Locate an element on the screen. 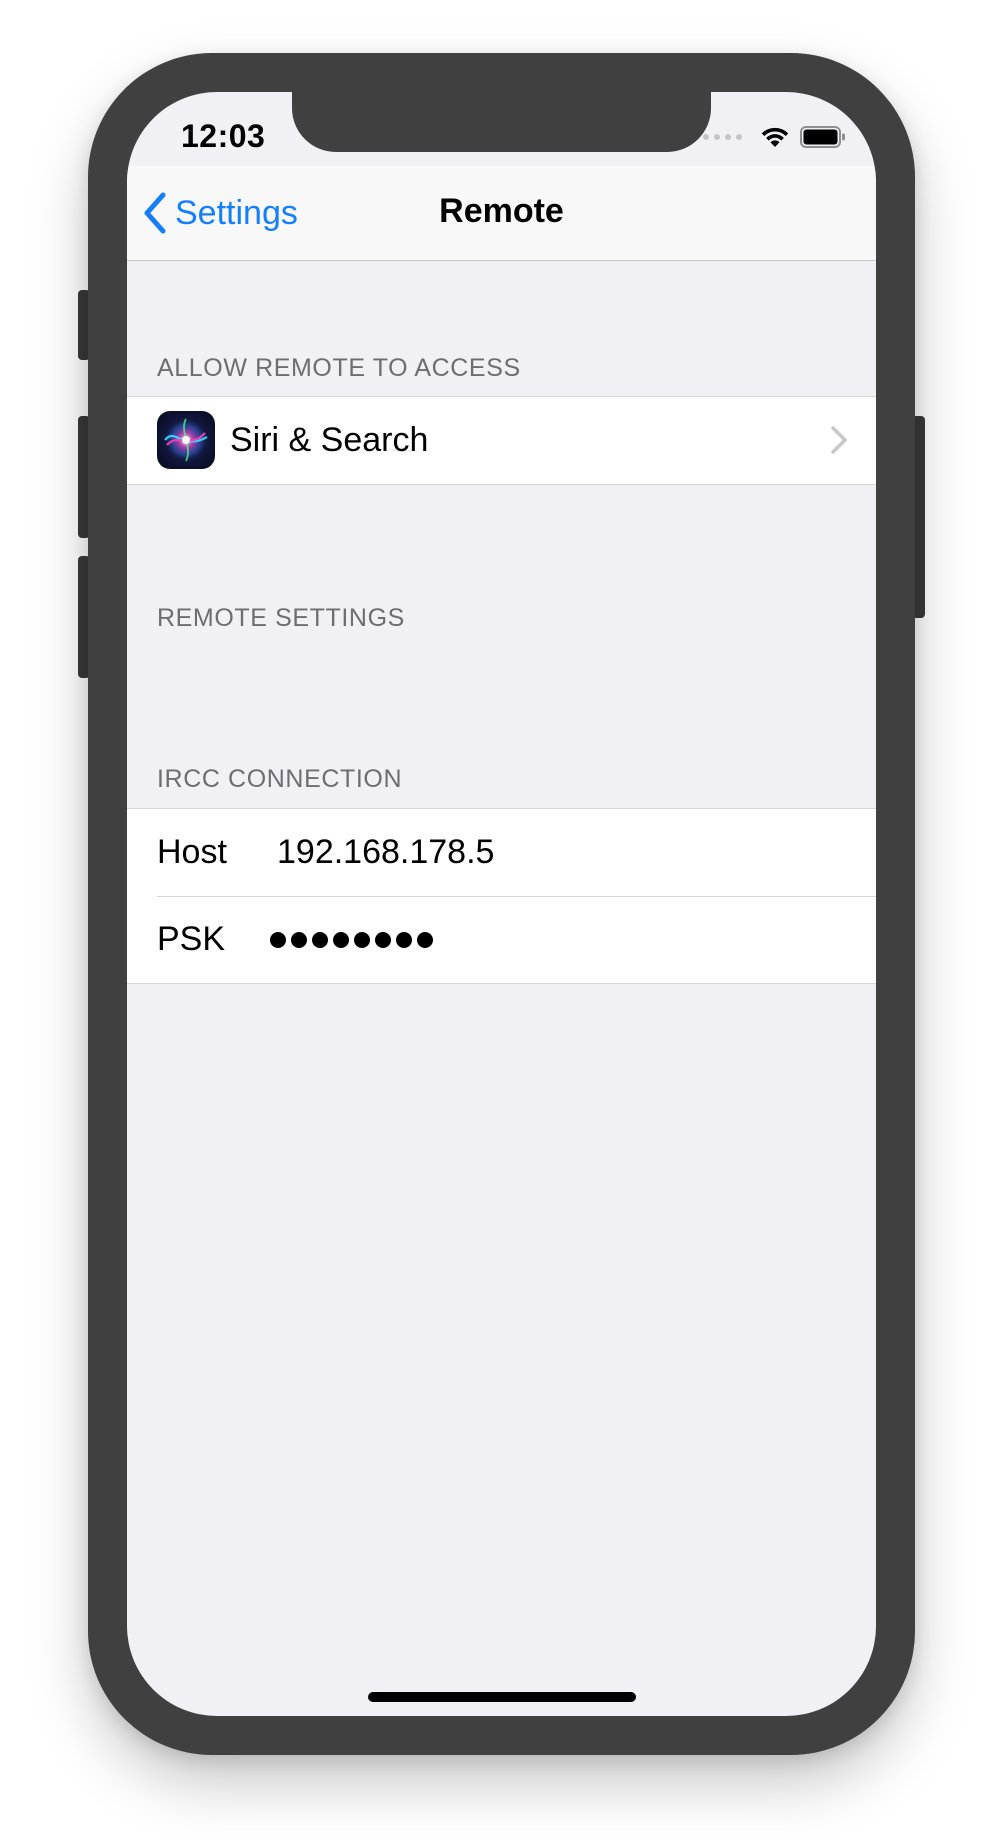  psk-row: PSK is located at coordinates (501, 939).